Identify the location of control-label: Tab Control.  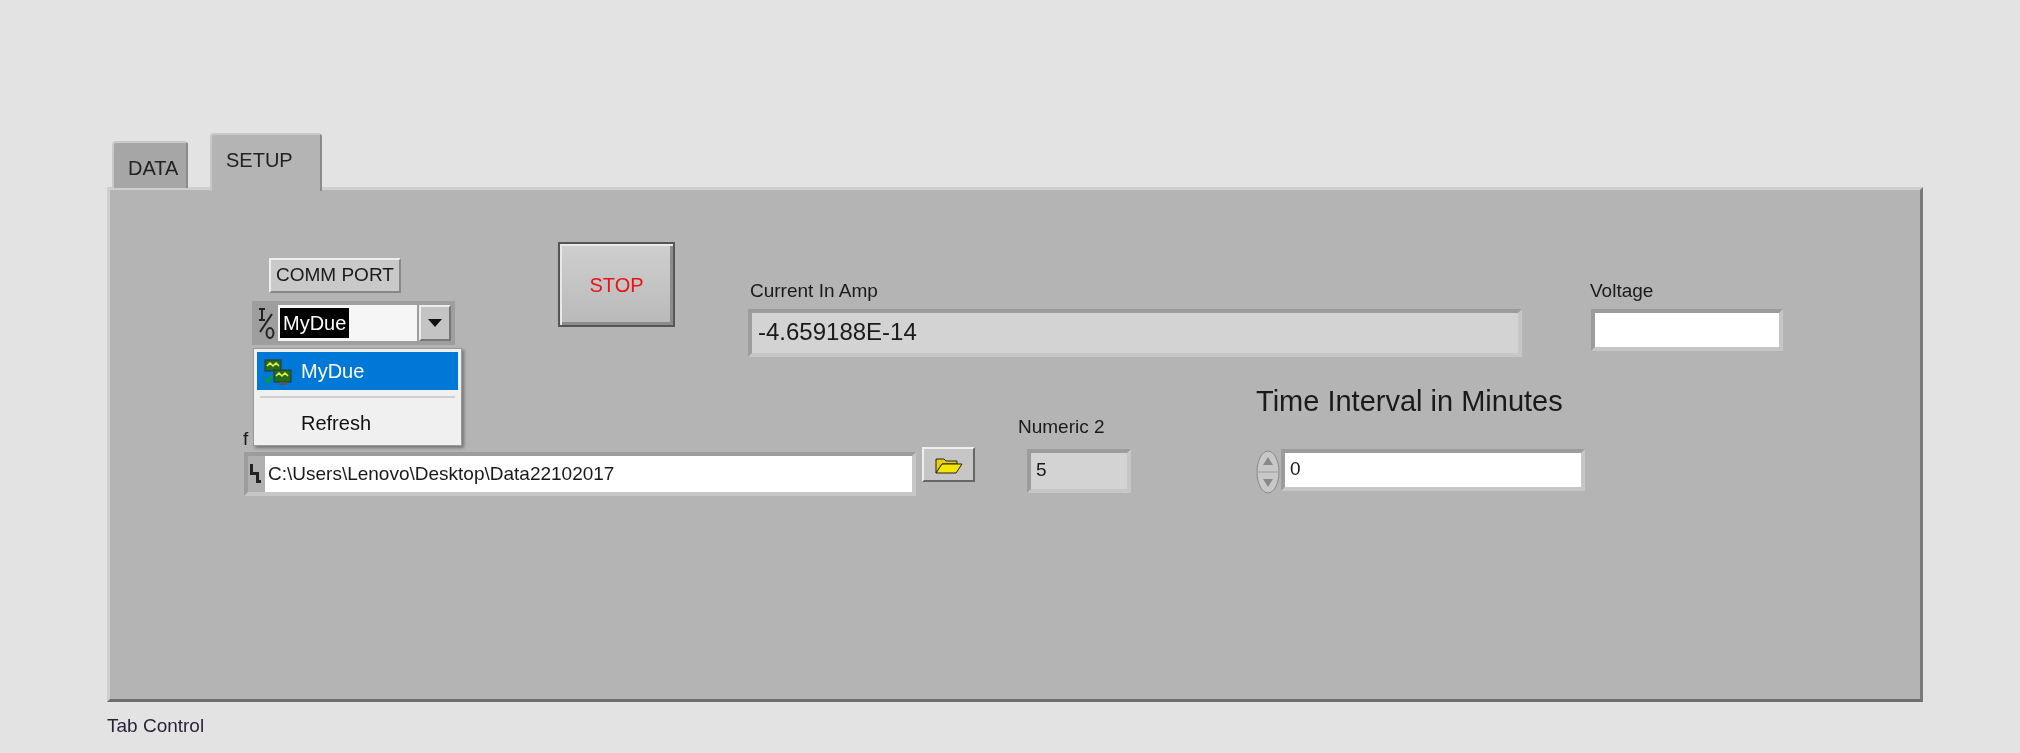
(156, 726).